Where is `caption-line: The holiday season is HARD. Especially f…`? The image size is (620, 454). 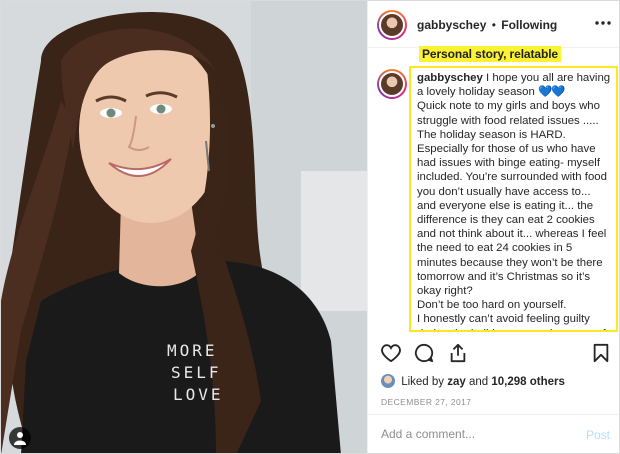
caption-line: The holiday season is HARD. Especially f… is located at coordinates (512, 213).